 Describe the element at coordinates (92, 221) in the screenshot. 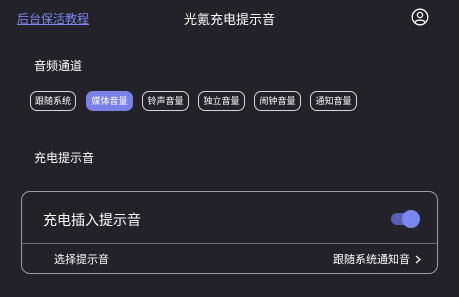

I see `plug-in-sound-label: 充电插入提示音` at that location.